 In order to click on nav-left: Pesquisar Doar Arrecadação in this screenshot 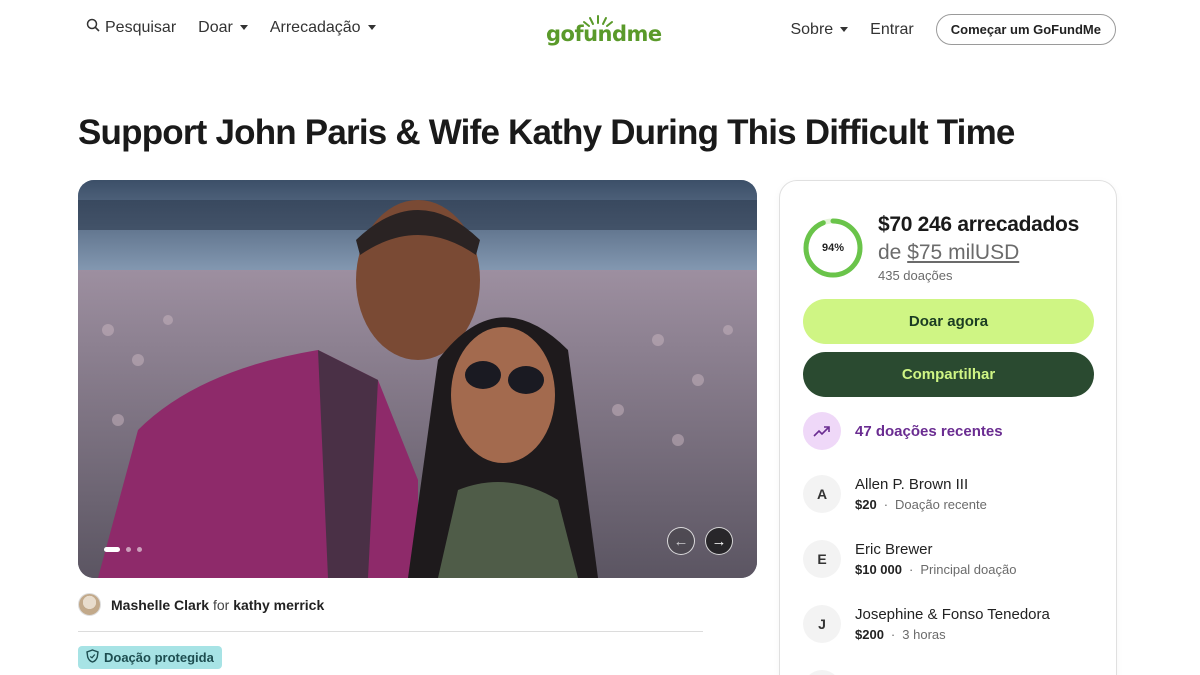, I will do `click(231, 27)`.